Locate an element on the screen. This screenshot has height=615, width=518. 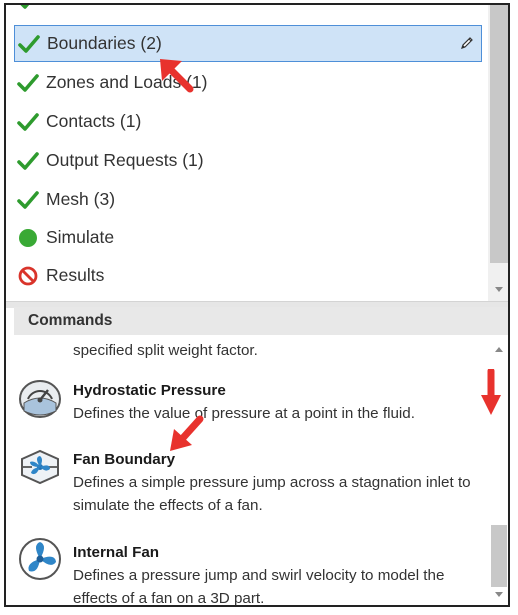
tree-item-label: Output Requests (1) is located at coordinates (125, 160).